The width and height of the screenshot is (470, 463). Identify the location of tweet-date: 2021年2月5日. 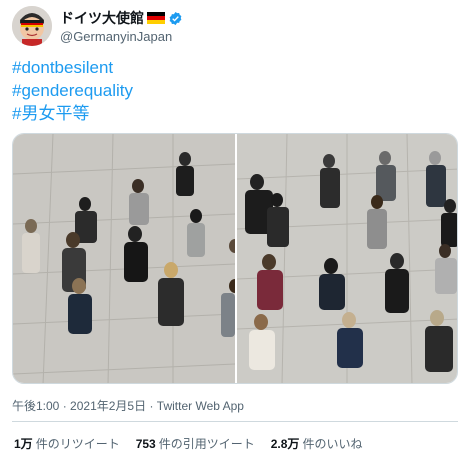
(108, 406).